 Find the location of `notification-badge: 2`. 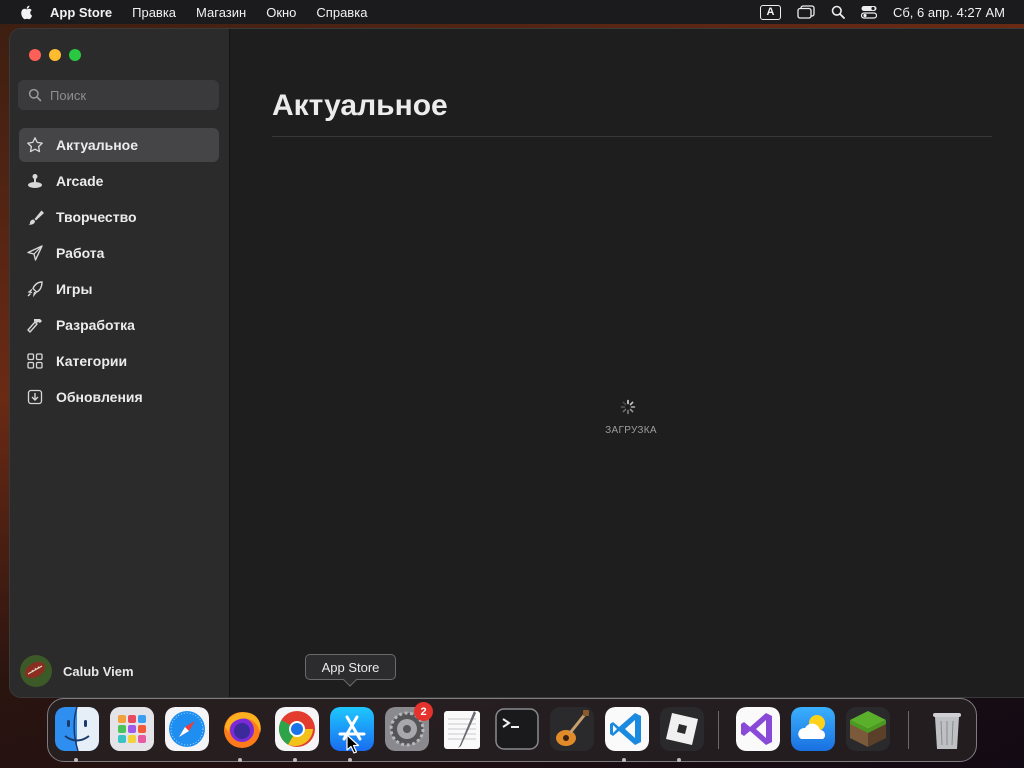

notification-badge: 2 is located at coordinates (423, 711).